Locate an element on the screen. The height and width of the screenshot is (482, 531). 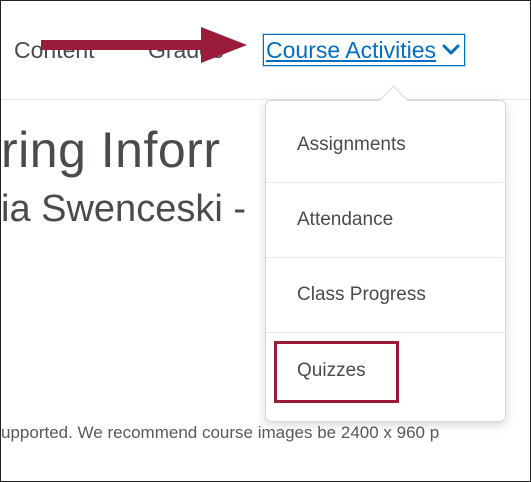
quizzes-highlight-box is located at coordinates (336, 372).